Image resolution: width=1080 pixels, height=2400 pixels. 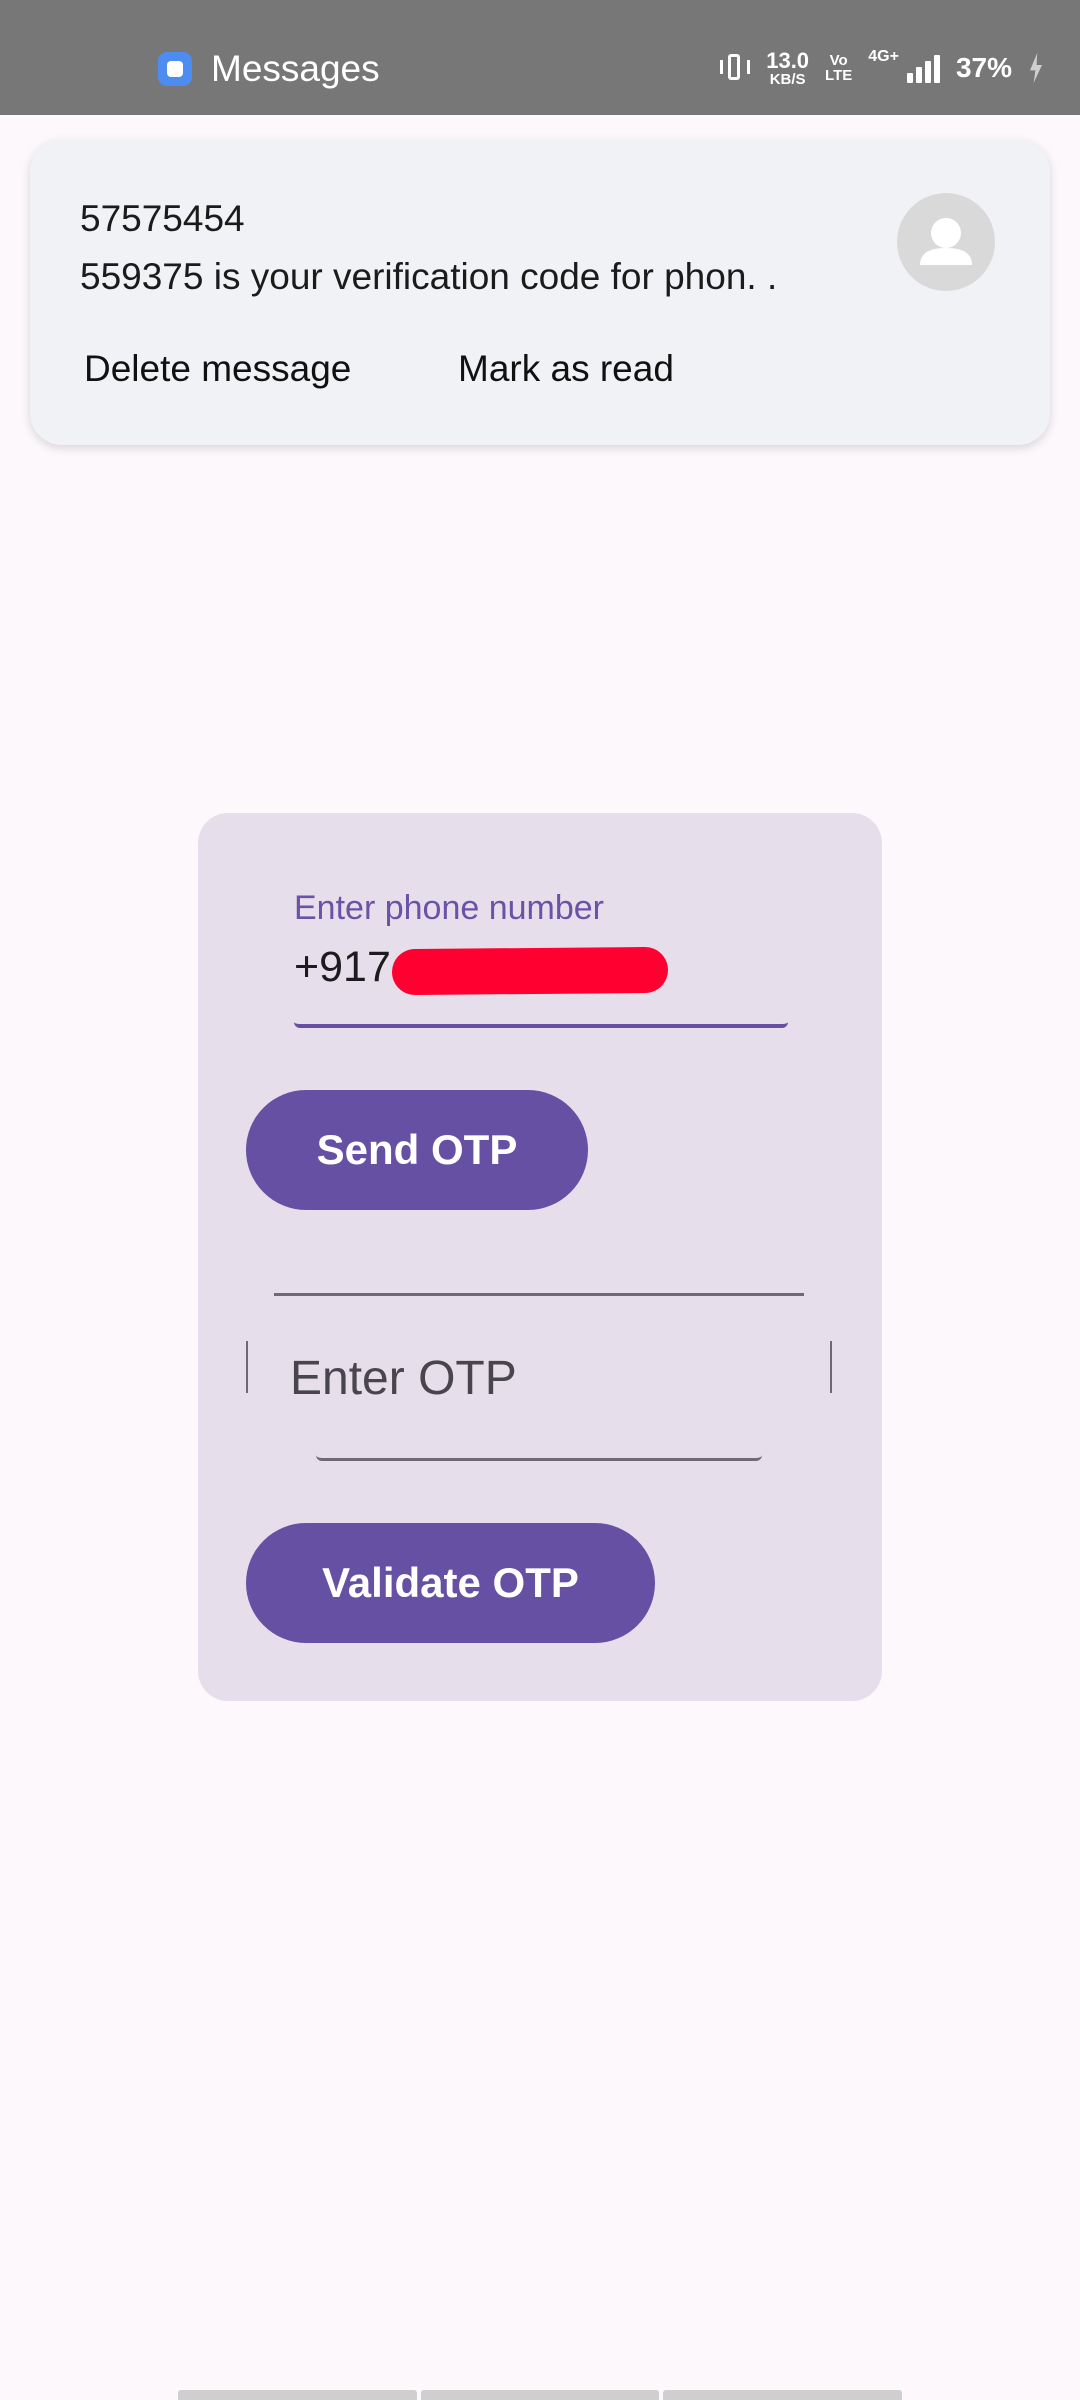 What do you see at coordinates (838, 60) in the screenshot?
I see `volte-top: Vo` at bounding box center [838, 60].